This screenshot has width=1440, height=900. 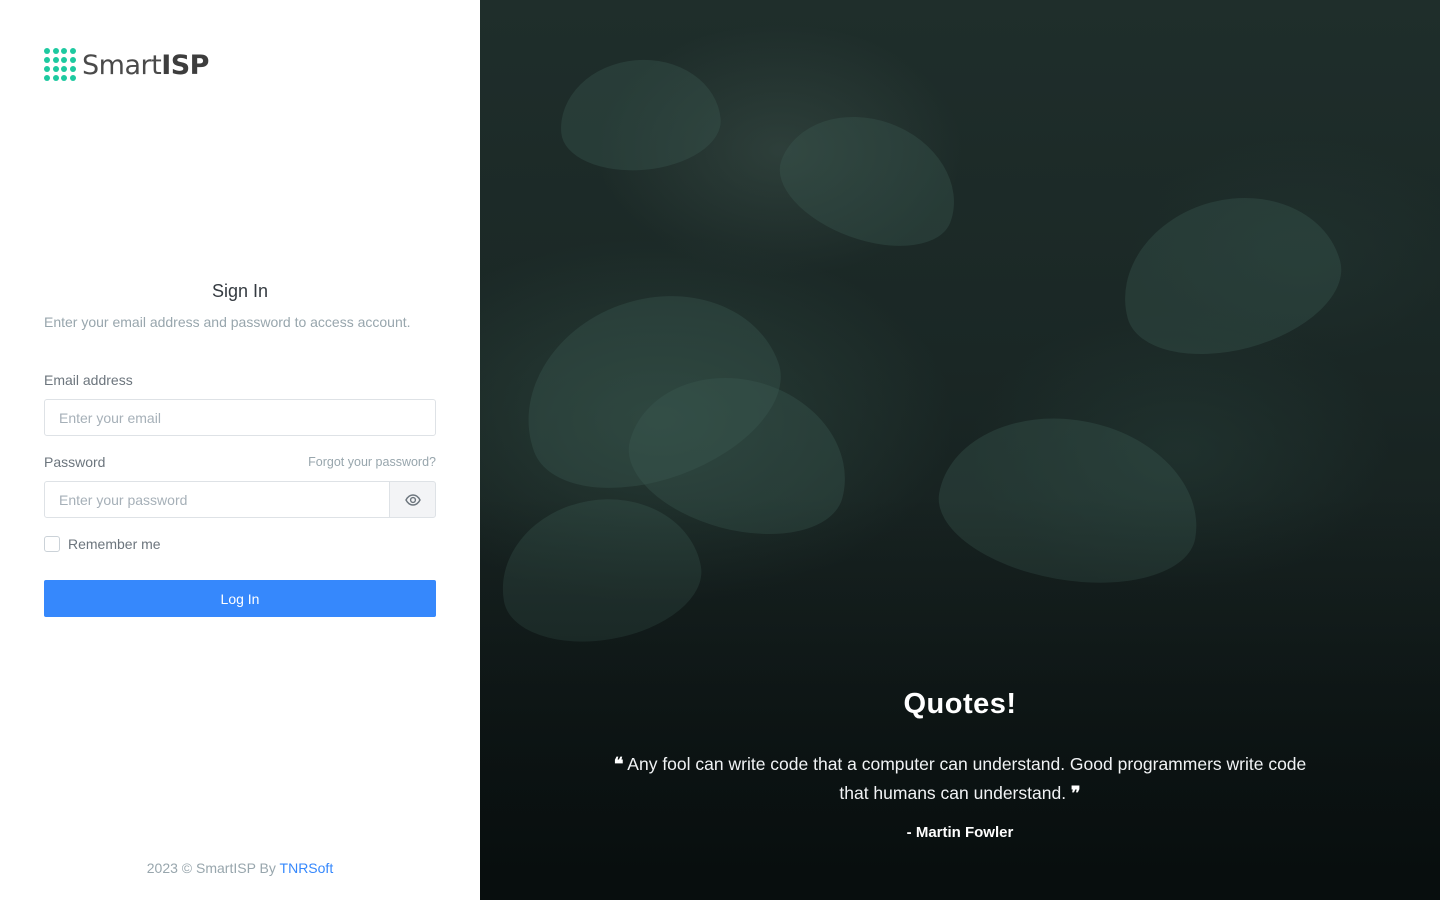 I want to click on password-input, so click(x=217, y=499).